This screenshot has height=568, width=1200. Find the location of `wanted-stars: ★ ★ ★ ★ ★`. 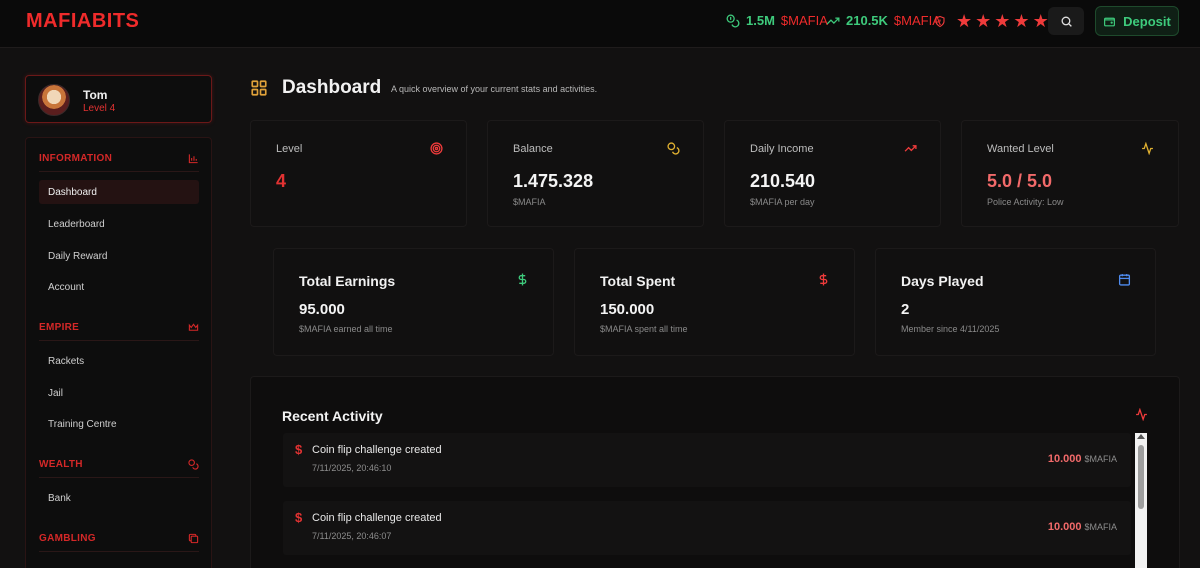

wanted-stars: ★ ★ ★ ★ ★ is located at coordinates (991, 21).